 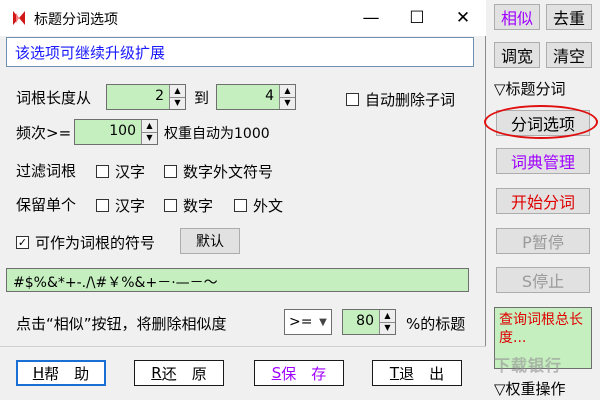 I want to click on title-bar: 标题分词选项 — ☐ ✕, so click(x=243, y=18).